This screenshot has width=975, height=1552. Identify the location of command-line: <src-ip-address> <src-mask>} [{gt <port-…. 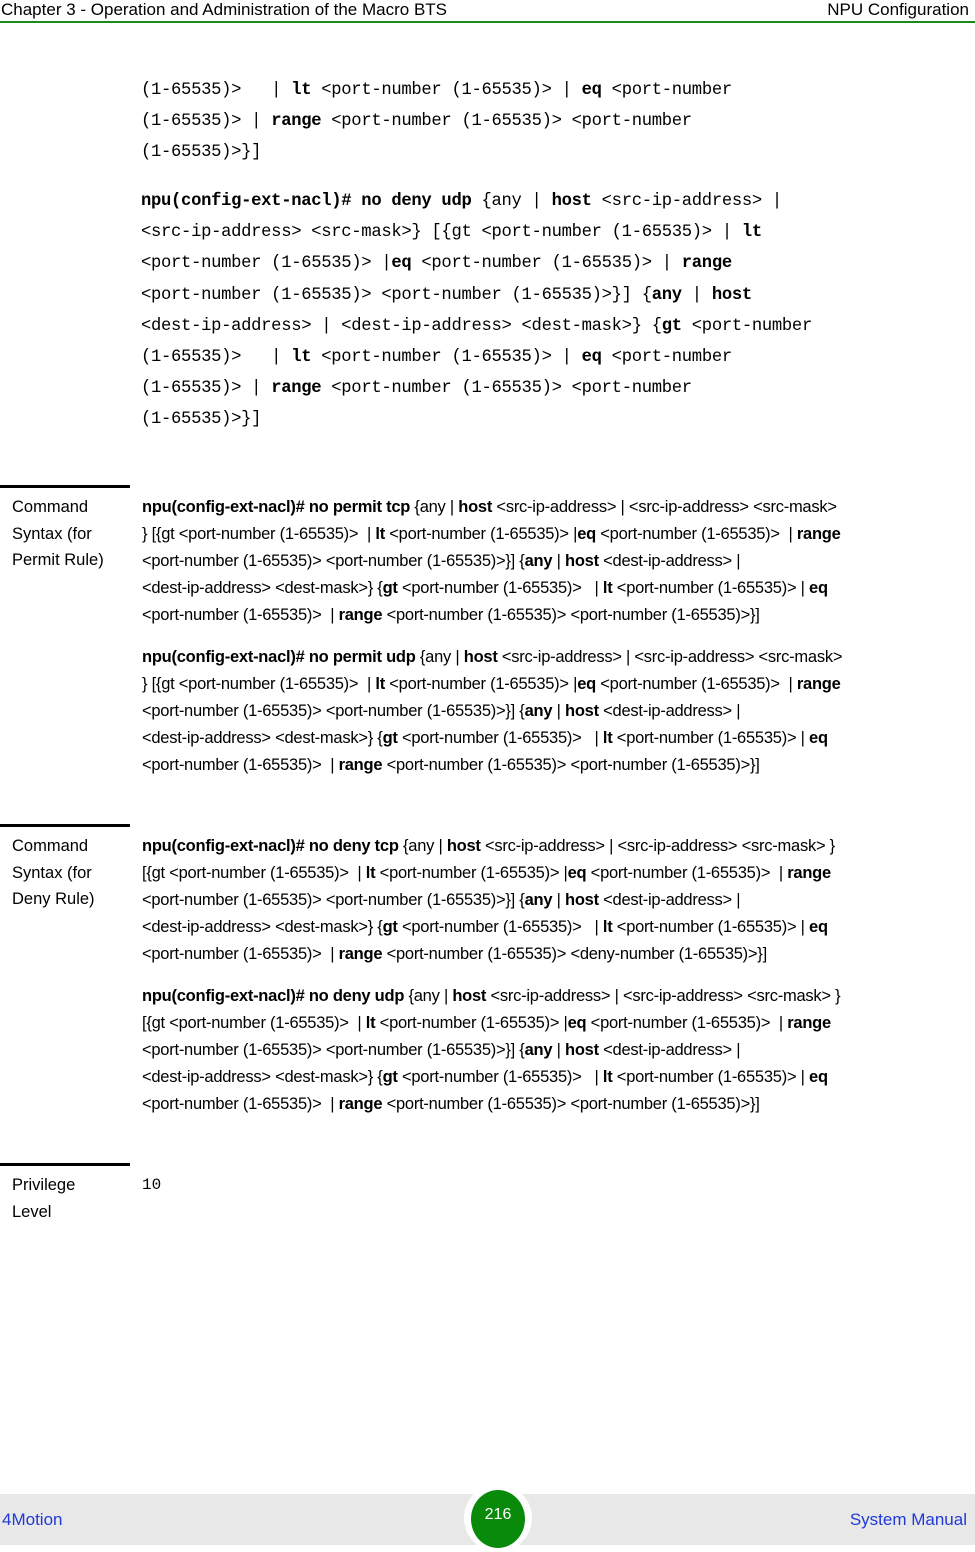
(556, 232).